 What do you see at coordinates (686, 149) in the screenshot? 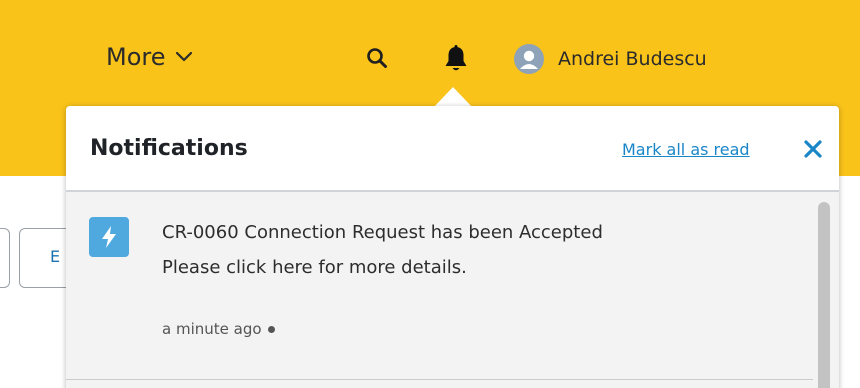
I see `mark-all-read-link: Mark all as read` at bounding box center [686, 149].